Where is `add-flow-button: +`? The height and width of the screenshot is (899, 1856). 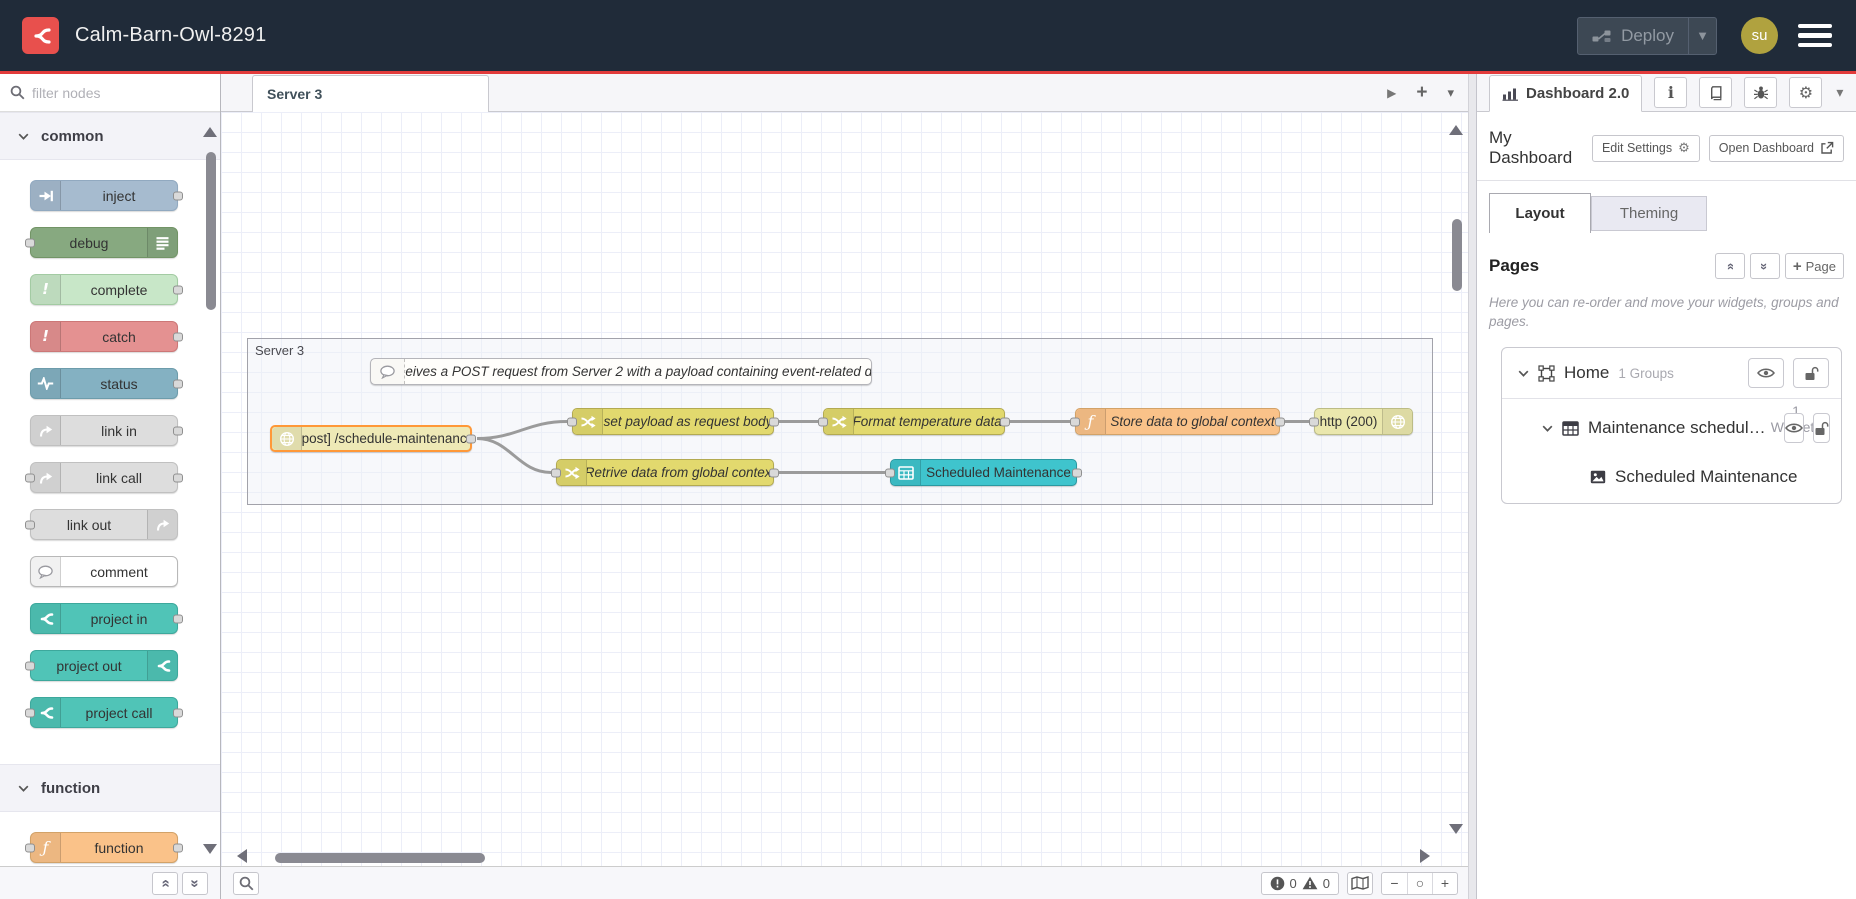 add-flow-button: + is located at coordinates (1421, 93).